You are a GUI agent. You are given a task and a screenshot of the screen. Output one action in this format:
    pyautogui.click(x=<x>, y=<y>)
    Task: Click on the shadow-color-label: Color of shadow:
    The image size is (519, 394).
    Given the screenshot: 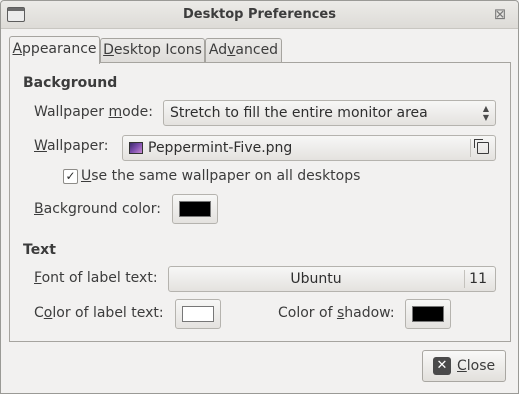 What is the action you would take?
    pyautogui.click(x=336, y=313)
    